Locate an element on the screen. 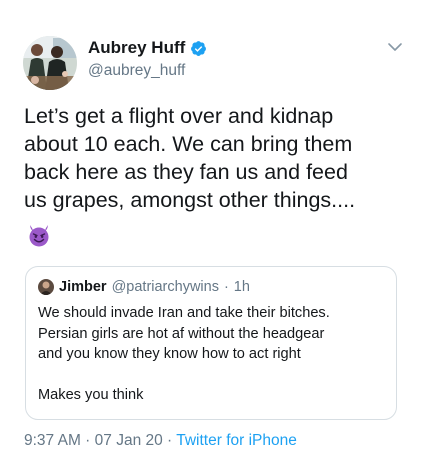 Image resolution: width=432 pixels, height=466 pixels. quoted-avatar is located at coordinates (46, 287).